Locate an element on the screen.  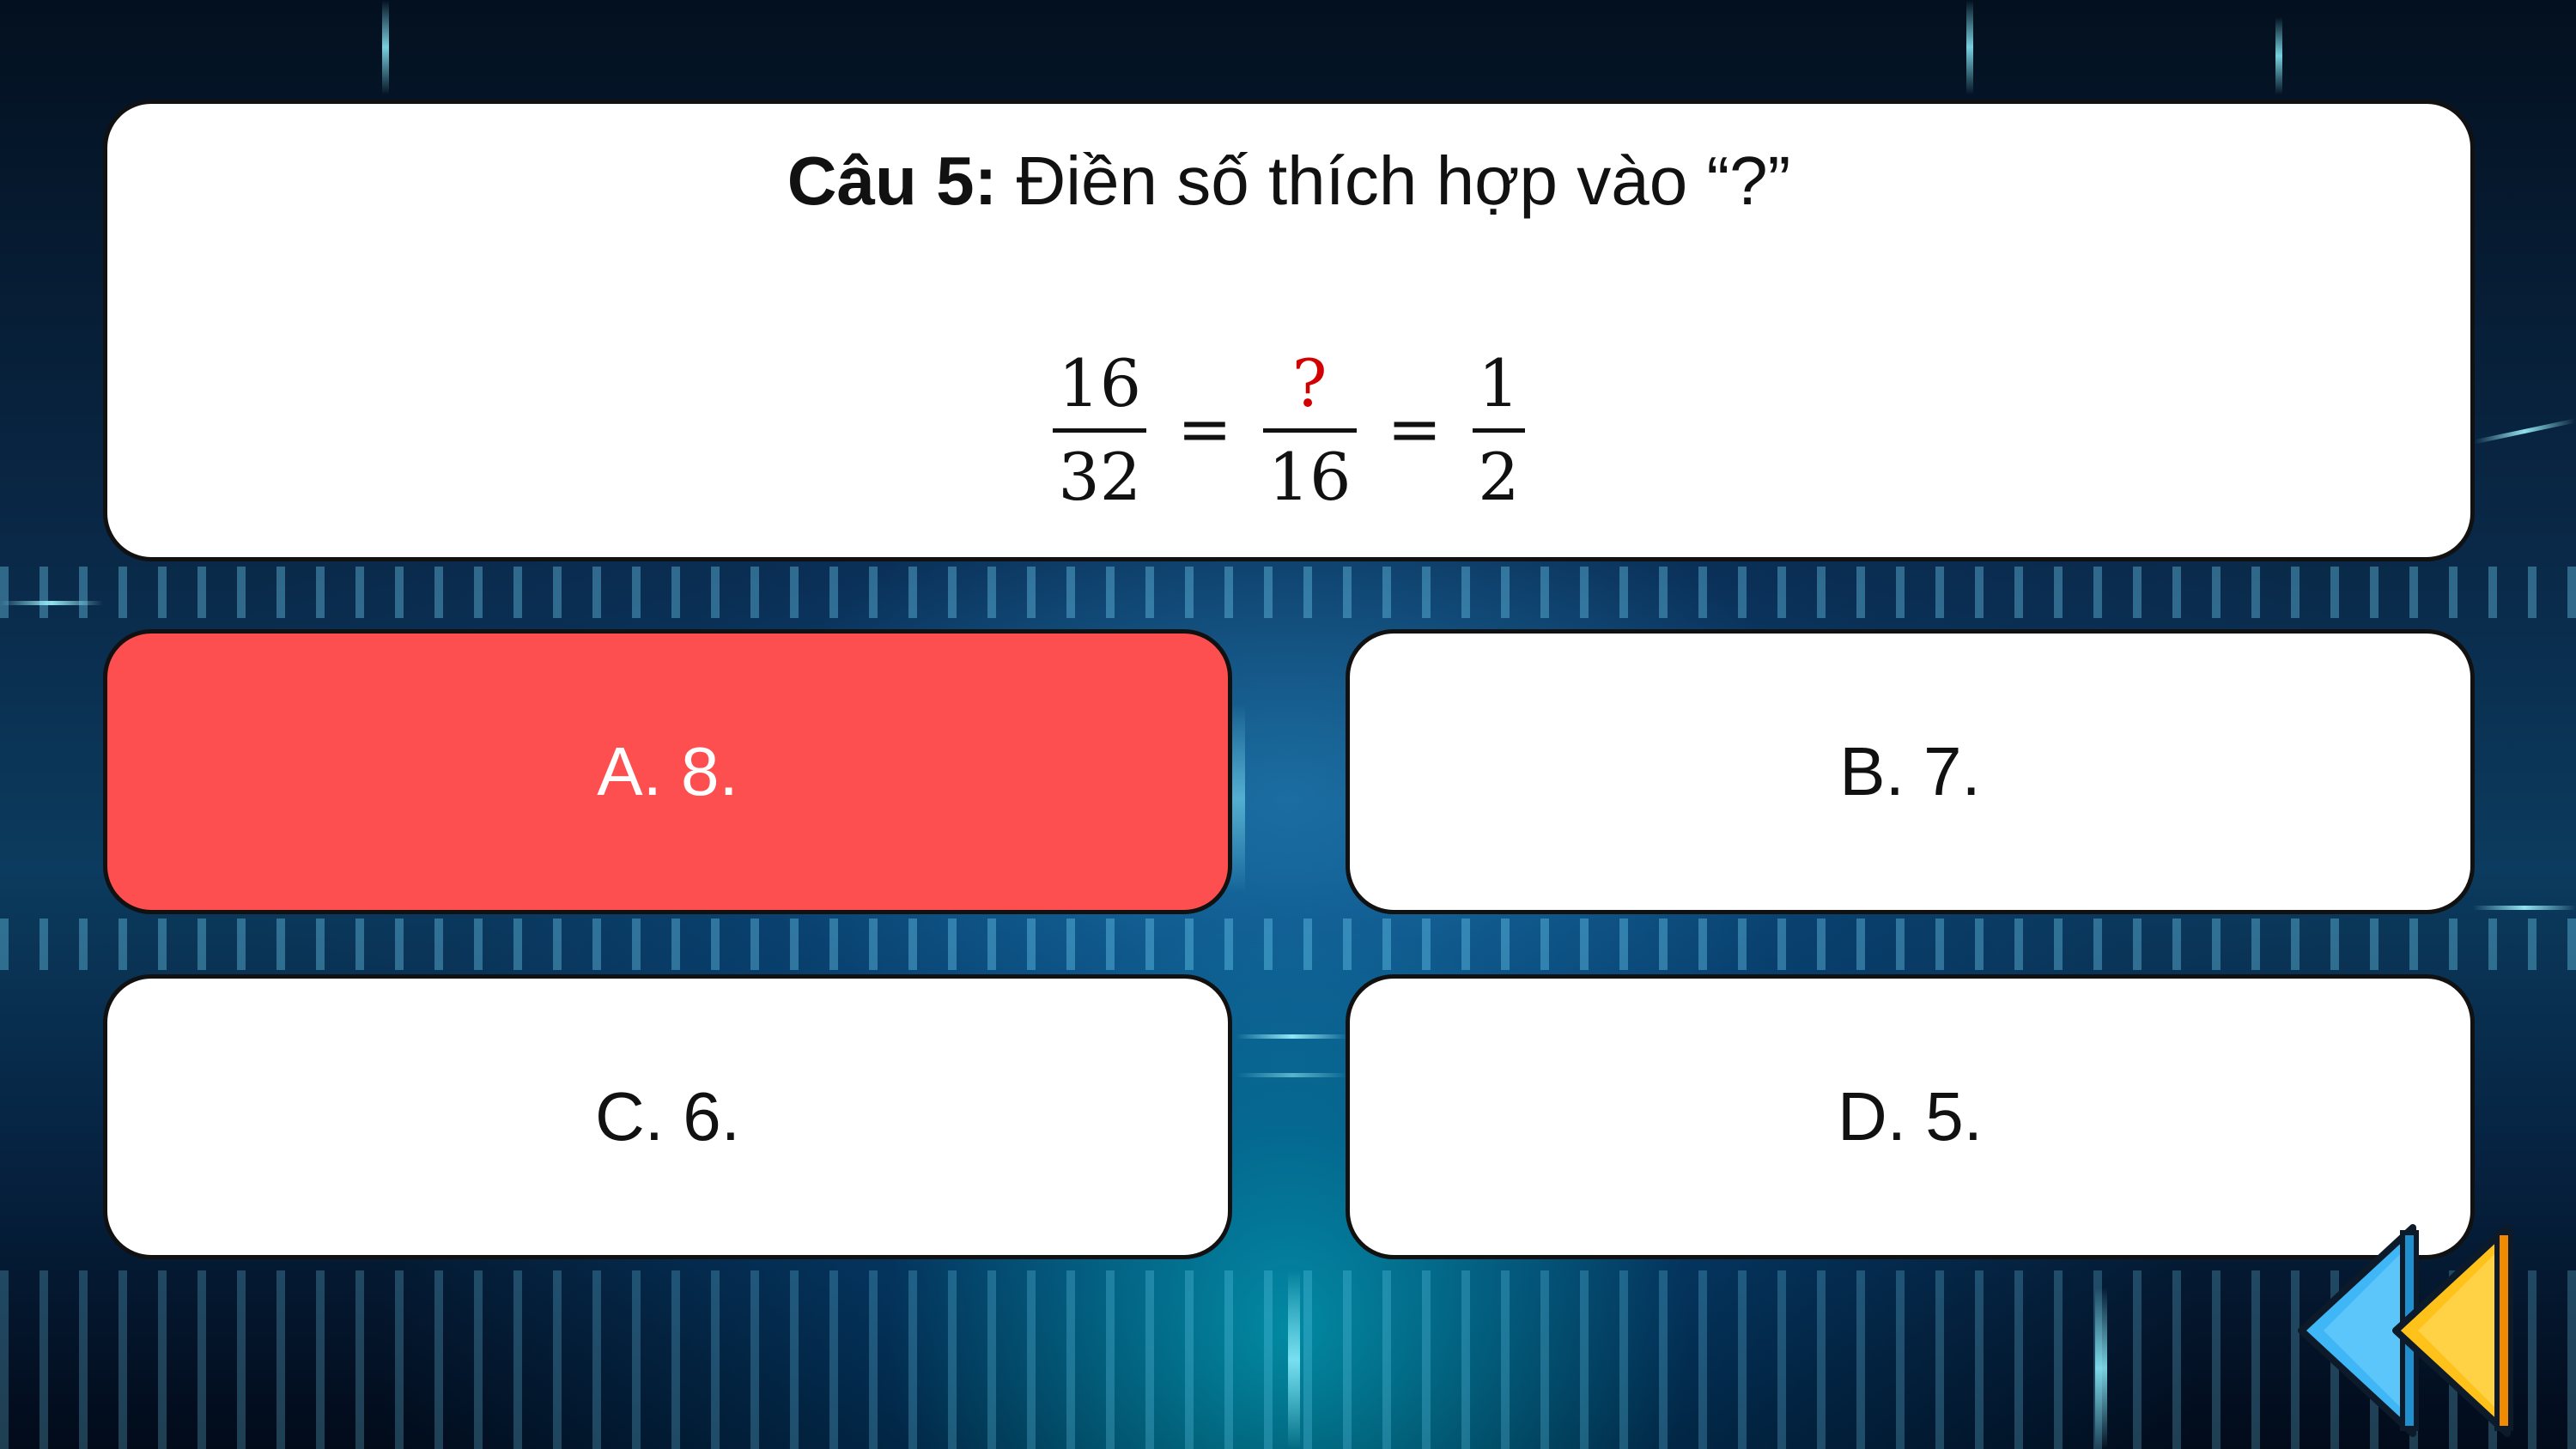
answer-label: C. 6. is located at coordinates (667, 1116).